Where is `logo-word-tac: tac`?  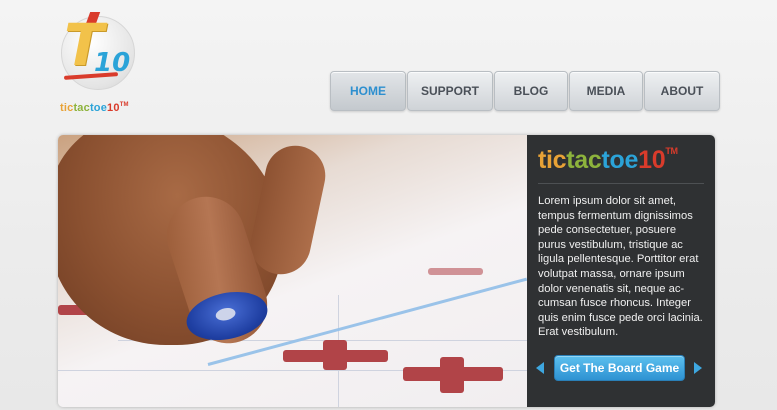
logo-word-tac: tac is located at coordinates (81, 108).